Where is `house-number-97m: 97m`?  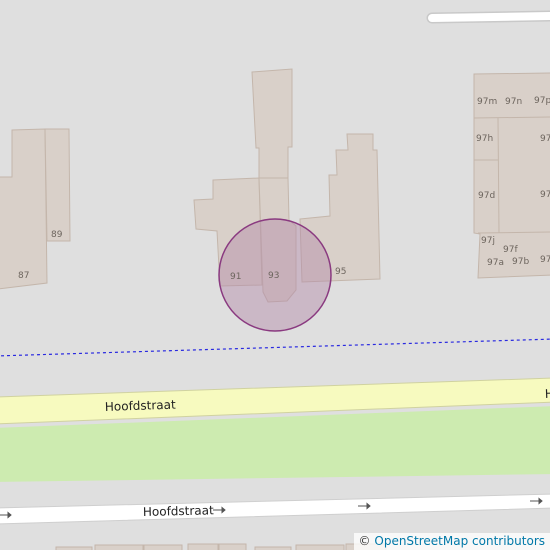 house-number-97m: 97m is located at coordinates (487, 102).